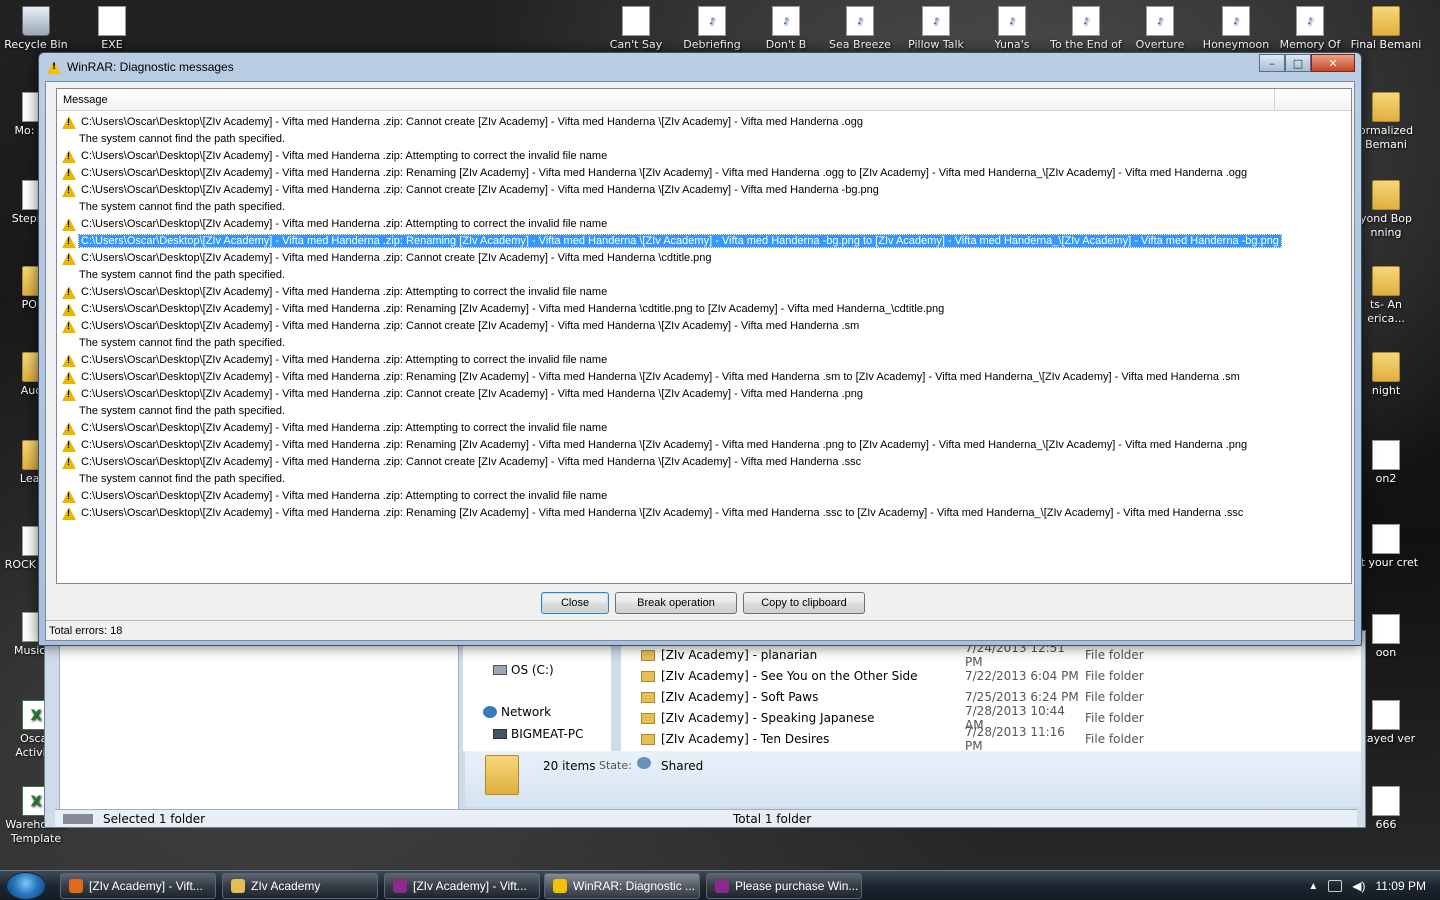 The image size is (1440, 900). Describe the element at coordinates (700, 67) in the screenshot. I see `dialog-titlebar: WinRAR: Diagnostic messages – □ ✕` at that location.